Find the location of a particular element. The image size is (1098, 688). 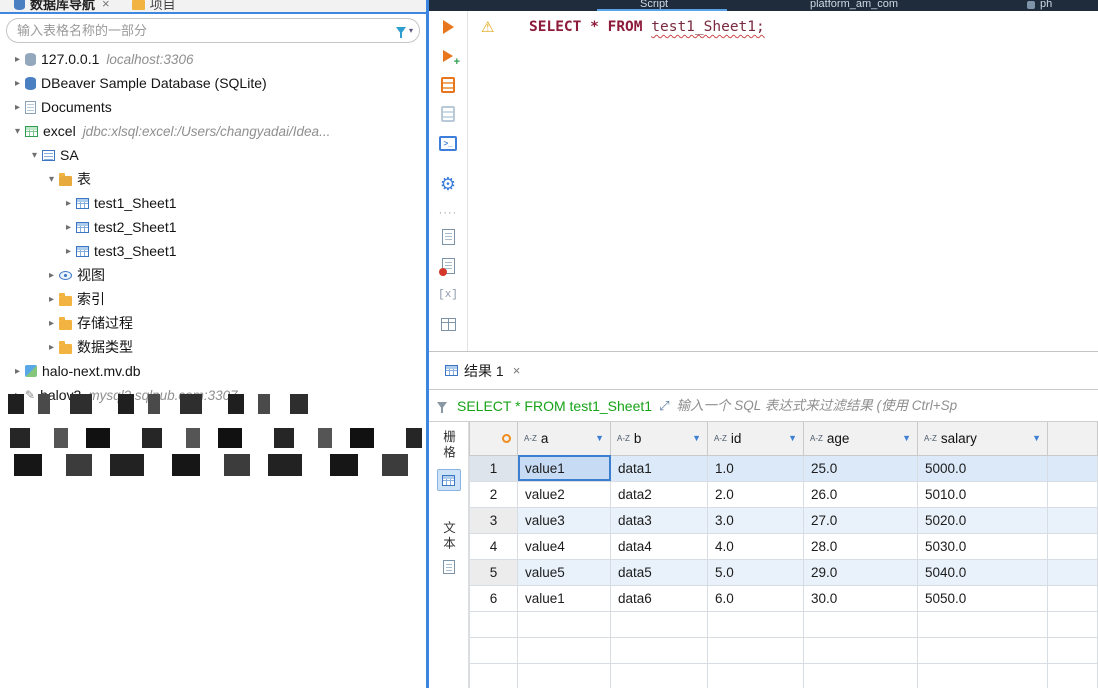

row-number: 2 is located at coordinates (493, 494).